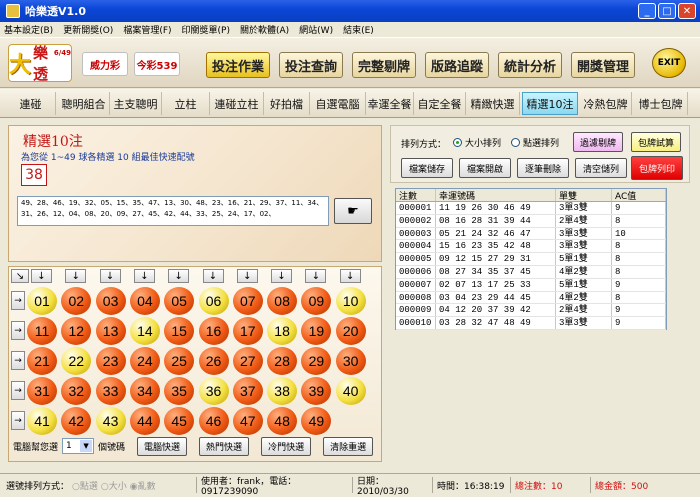  Describe the element at coordinates (179, 391) in the screenshot. I see `lottery-ball-35: 35` at that location.